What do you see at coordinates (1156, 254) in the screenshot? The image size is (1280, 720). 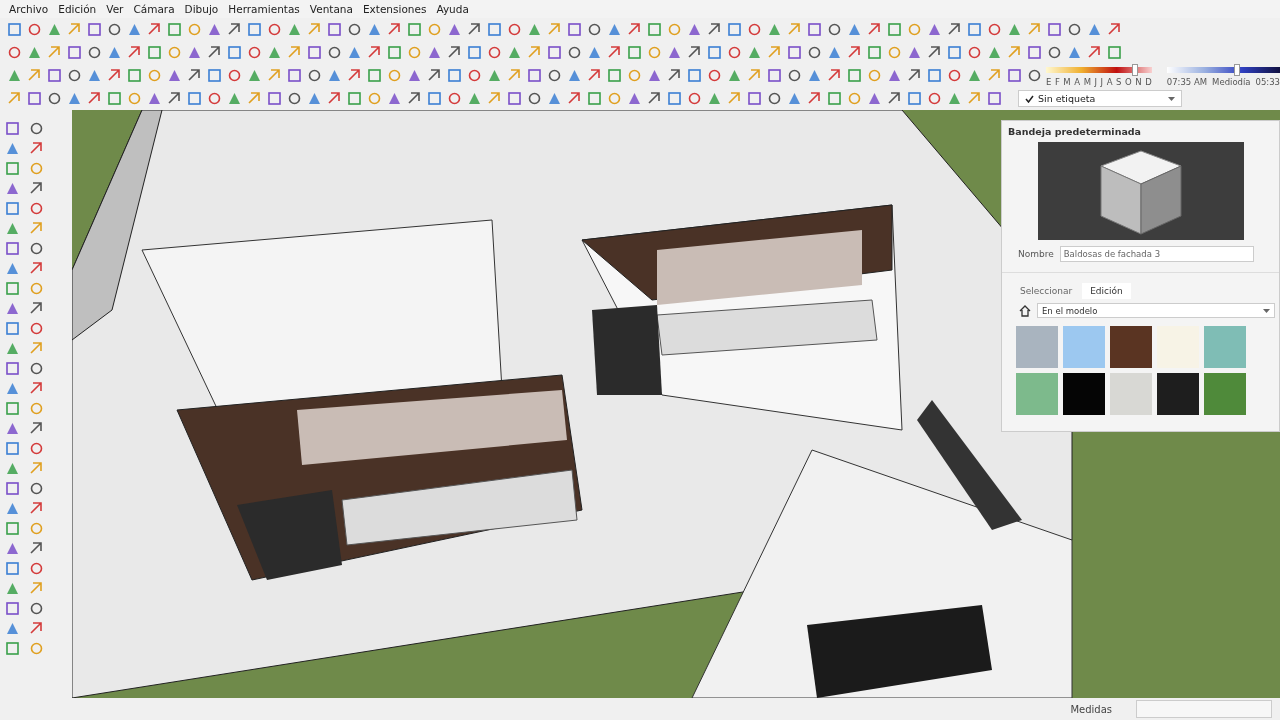 I see `name-field: Baldosas de fachada 3` at bounding box center [1156, 254].